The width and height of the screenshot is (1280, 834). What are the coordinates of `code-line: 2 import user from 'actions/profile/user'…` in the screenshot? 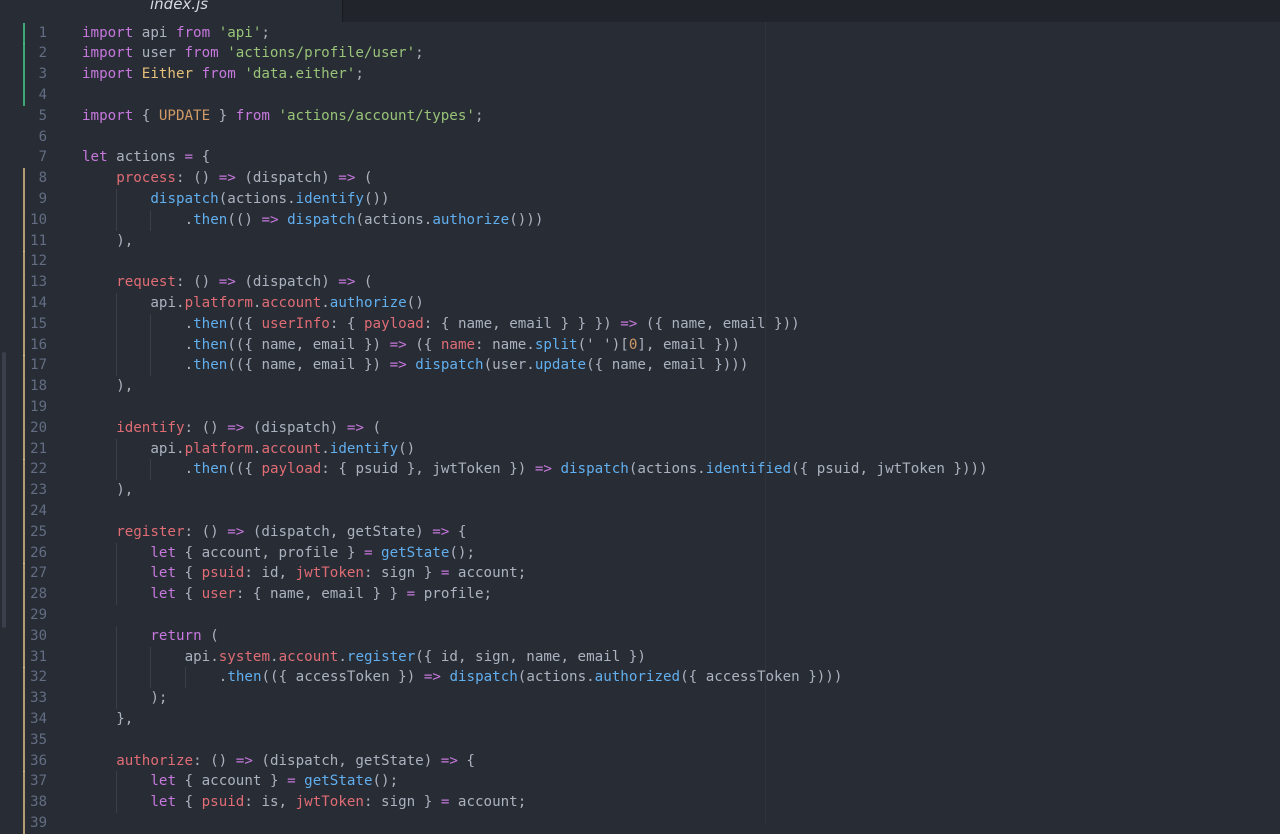 It's located at (640, 54).